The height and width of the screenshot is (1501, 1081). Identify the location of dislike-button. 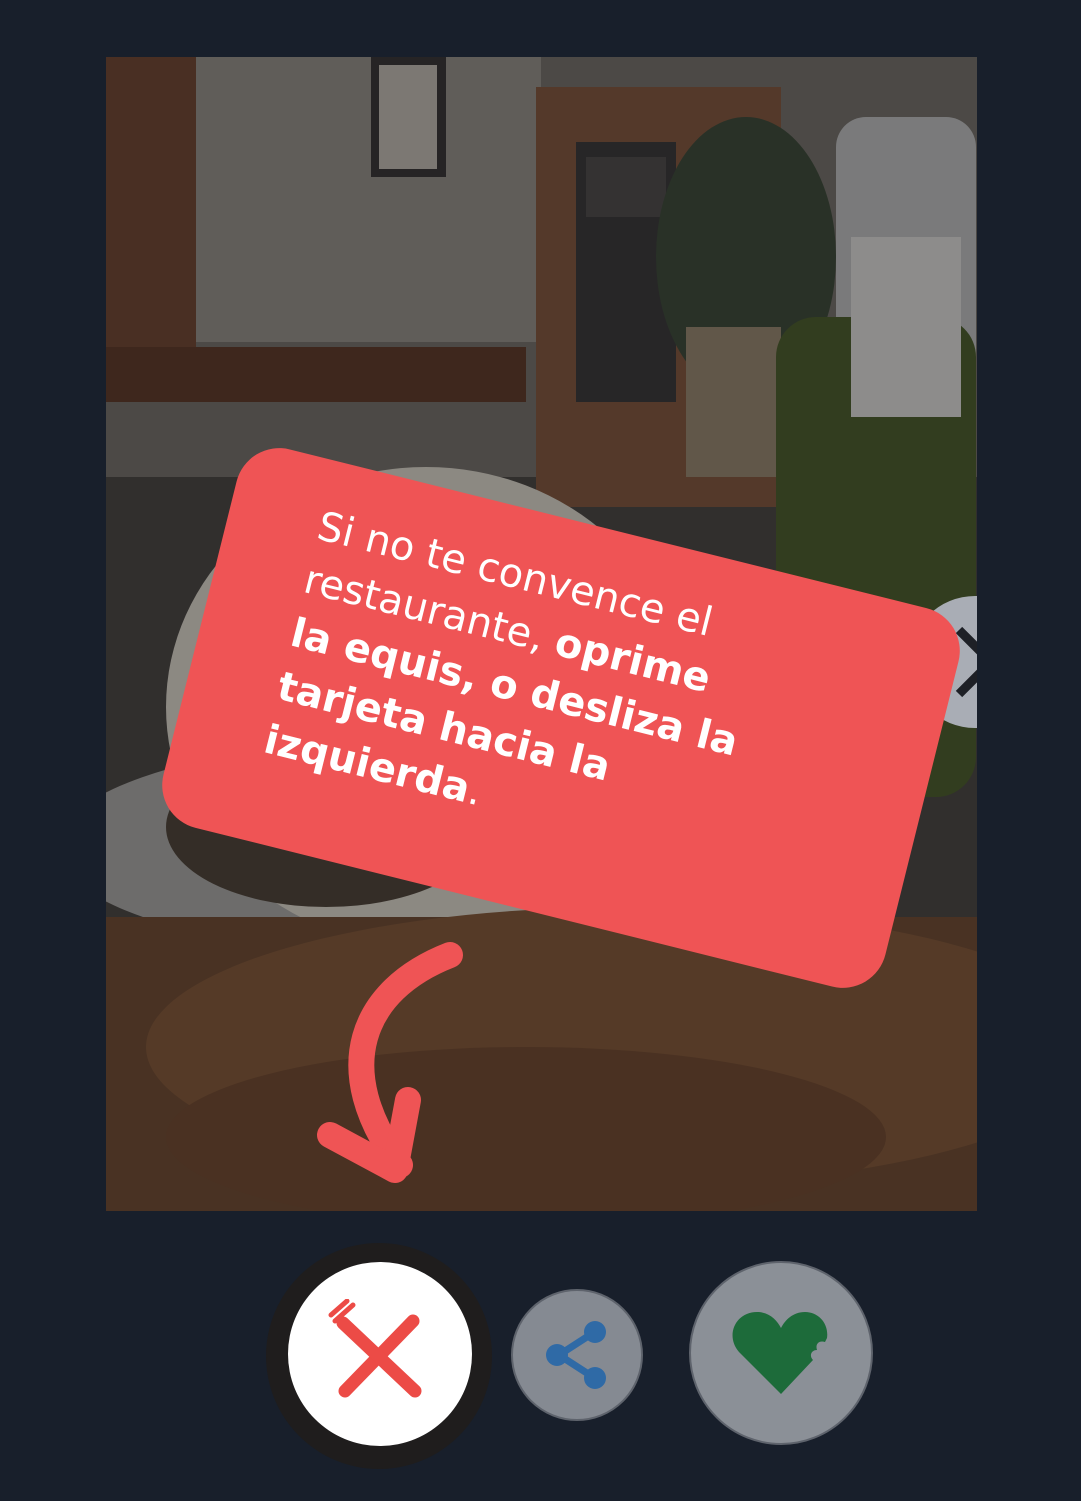
(380, 1354).